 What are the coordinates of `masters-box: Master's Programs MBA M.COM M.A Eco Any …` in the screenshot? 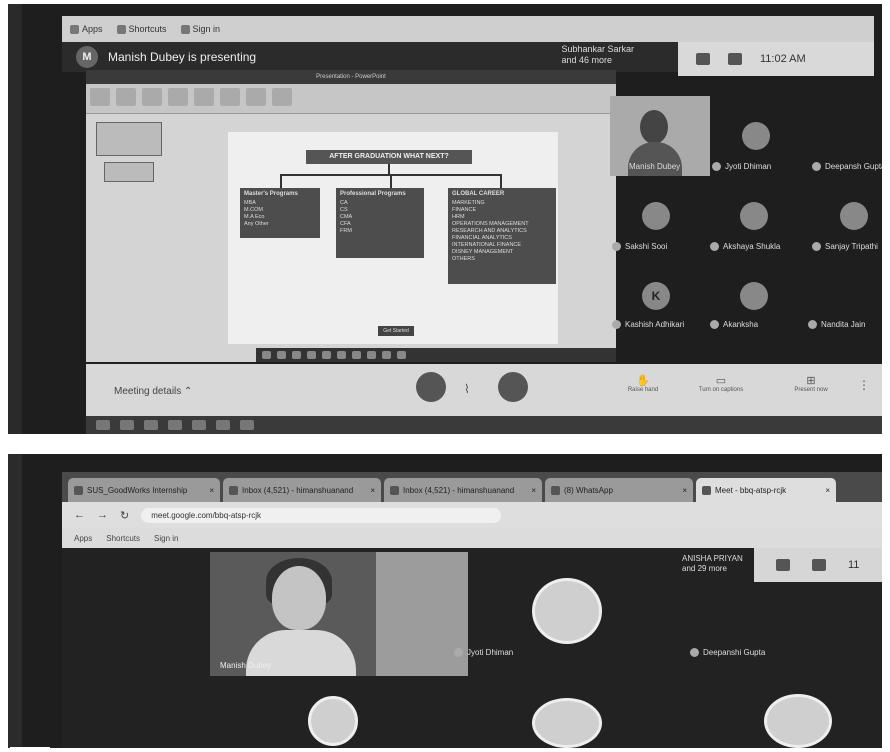 It's located at (280, 213).